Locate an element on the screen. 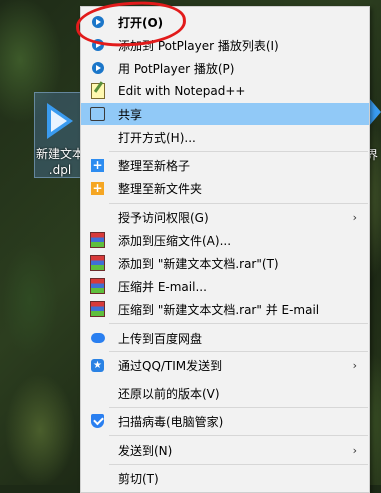  menu-item-label: 授予访问权限(G) is located at coordinates (163, 217).